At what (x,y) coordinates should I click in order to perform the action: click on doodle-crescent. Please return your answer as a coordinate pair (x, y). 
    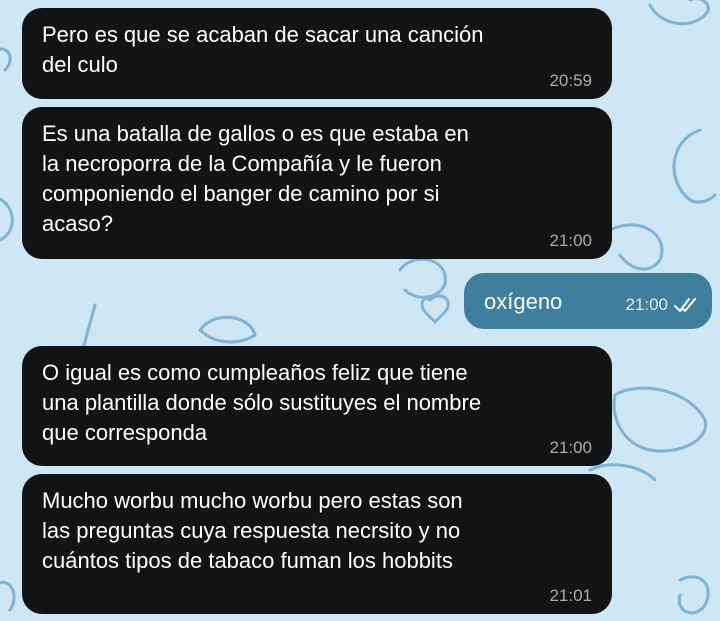
    Looking at the image, I should click on (694, 166).